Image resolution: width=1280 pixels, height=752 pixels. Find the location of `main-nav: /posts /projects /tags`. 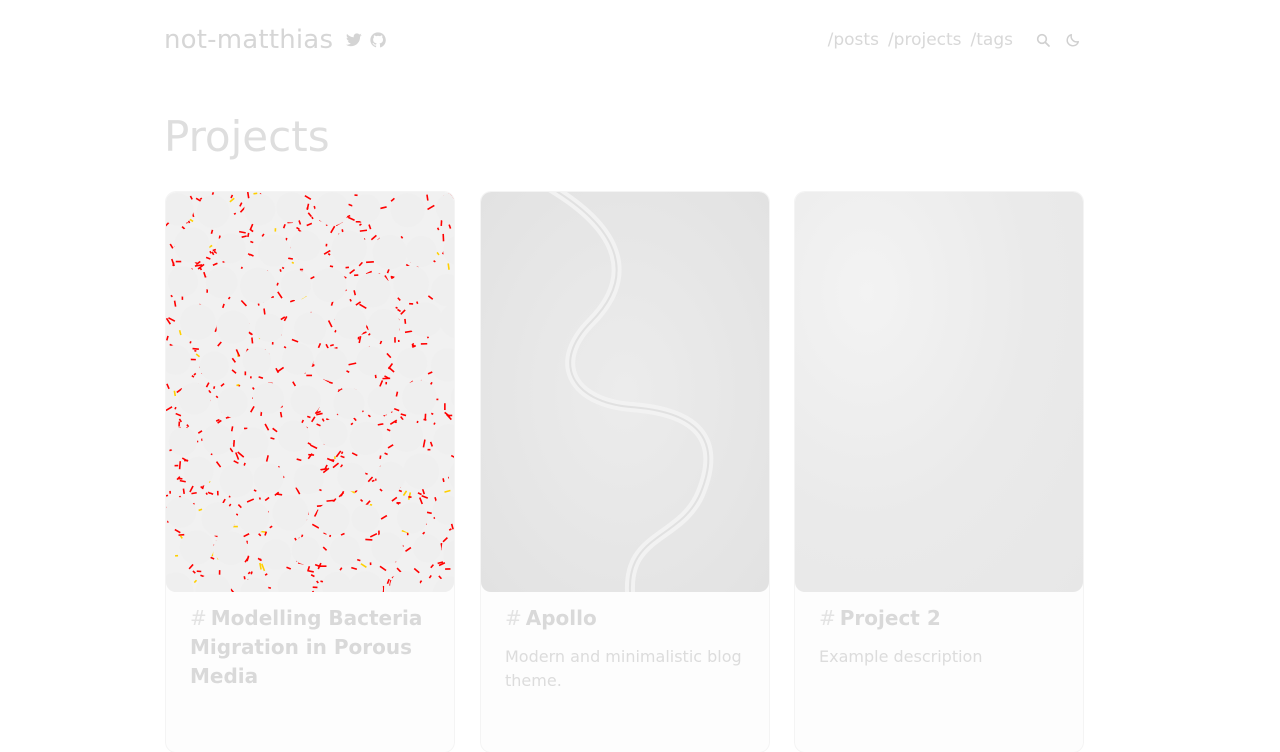

main-nav: /posts /projects /tags is located at coordinates (955, 40).